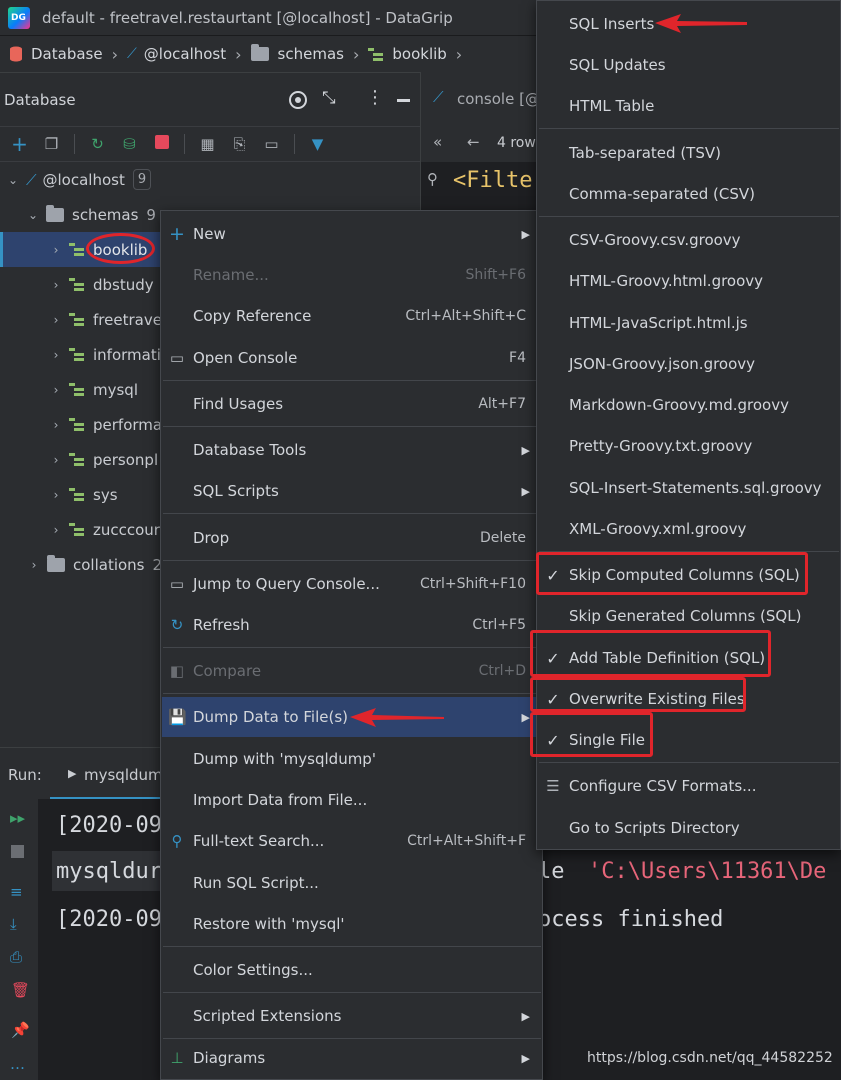 The width and height of the screenshot is (841, 1080). Describe the element at coordinates (123, 775) in the screenshot. I see `run-tab: mysqldum` at that location.